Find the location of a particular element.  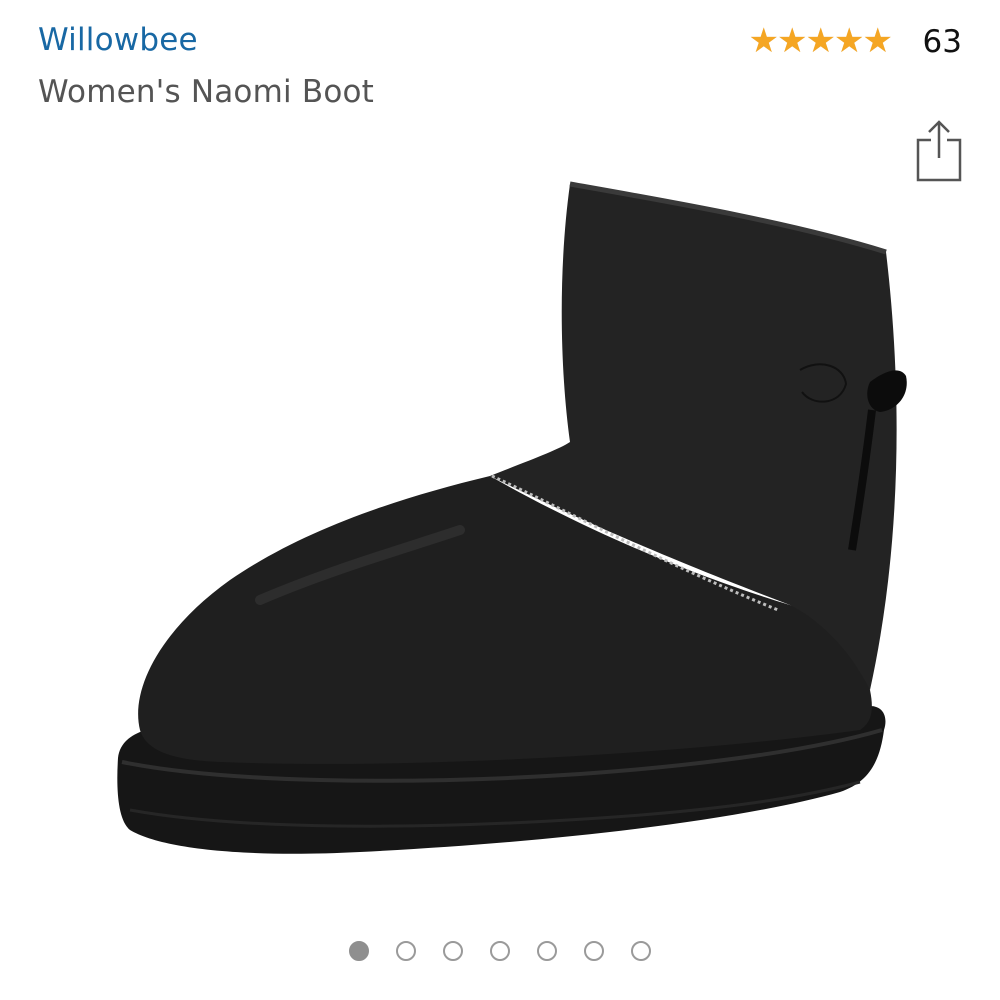

carousel-dots is located at coordinates (500, 951).